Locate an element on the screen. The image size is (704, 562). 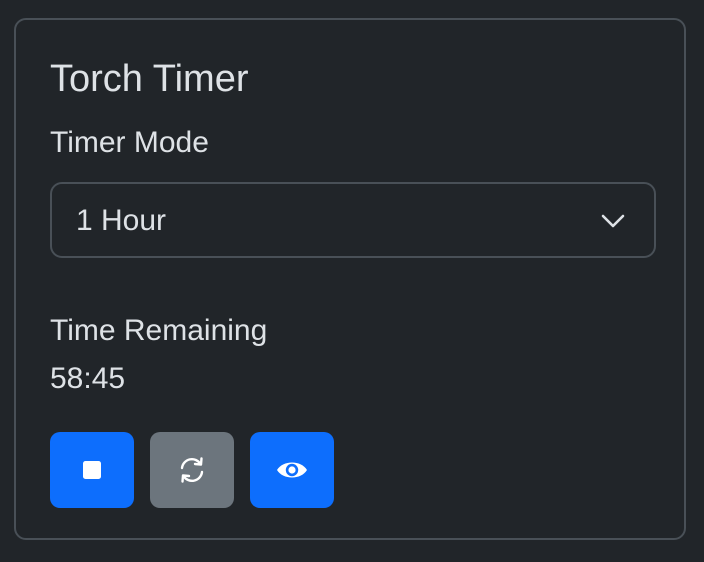
refresh-icon is located at coordinates (192, 470).